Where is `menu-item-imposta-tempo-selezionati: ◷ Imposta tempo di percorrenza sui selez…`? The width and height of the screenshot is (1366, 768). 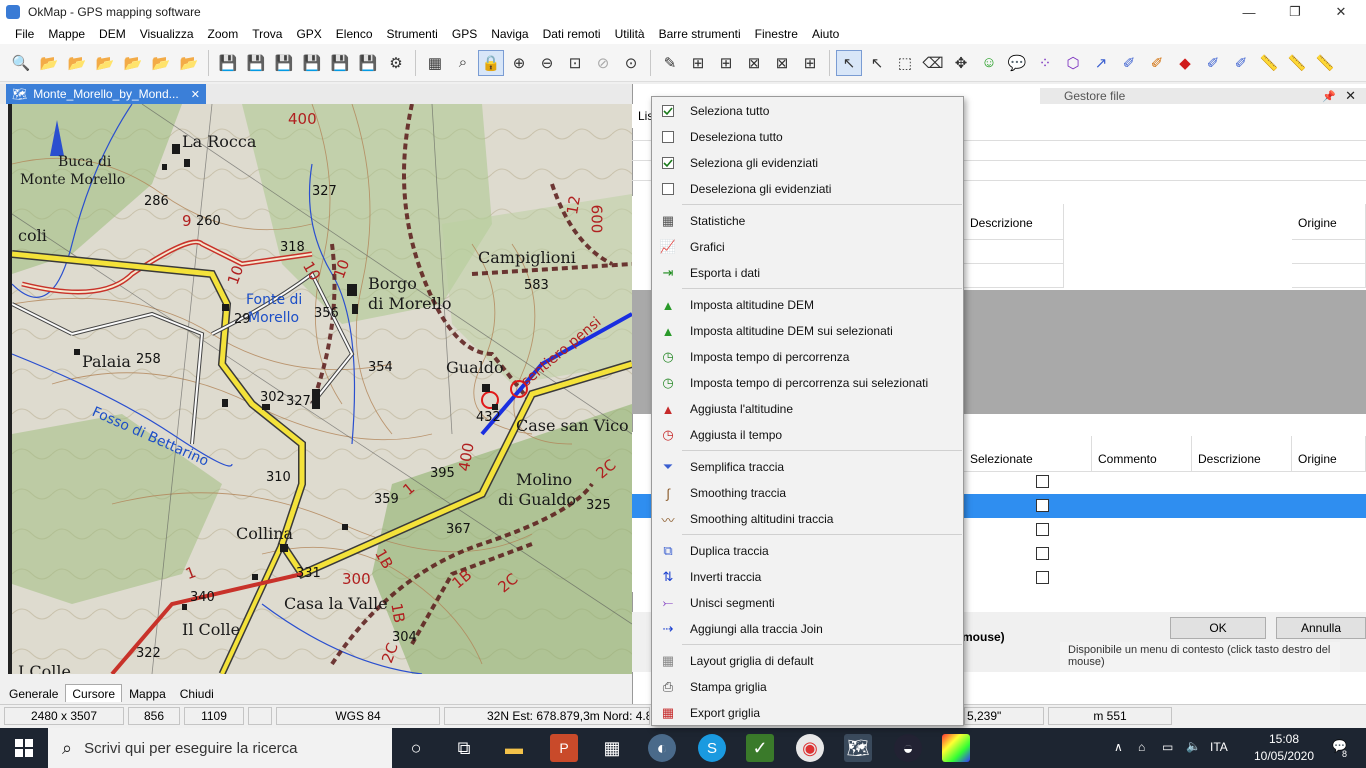
menu-item-imposta-tempo-selezionati: ◷ Imposta tempo di percorrenza sui selez… is located at coordinates (807, 383).